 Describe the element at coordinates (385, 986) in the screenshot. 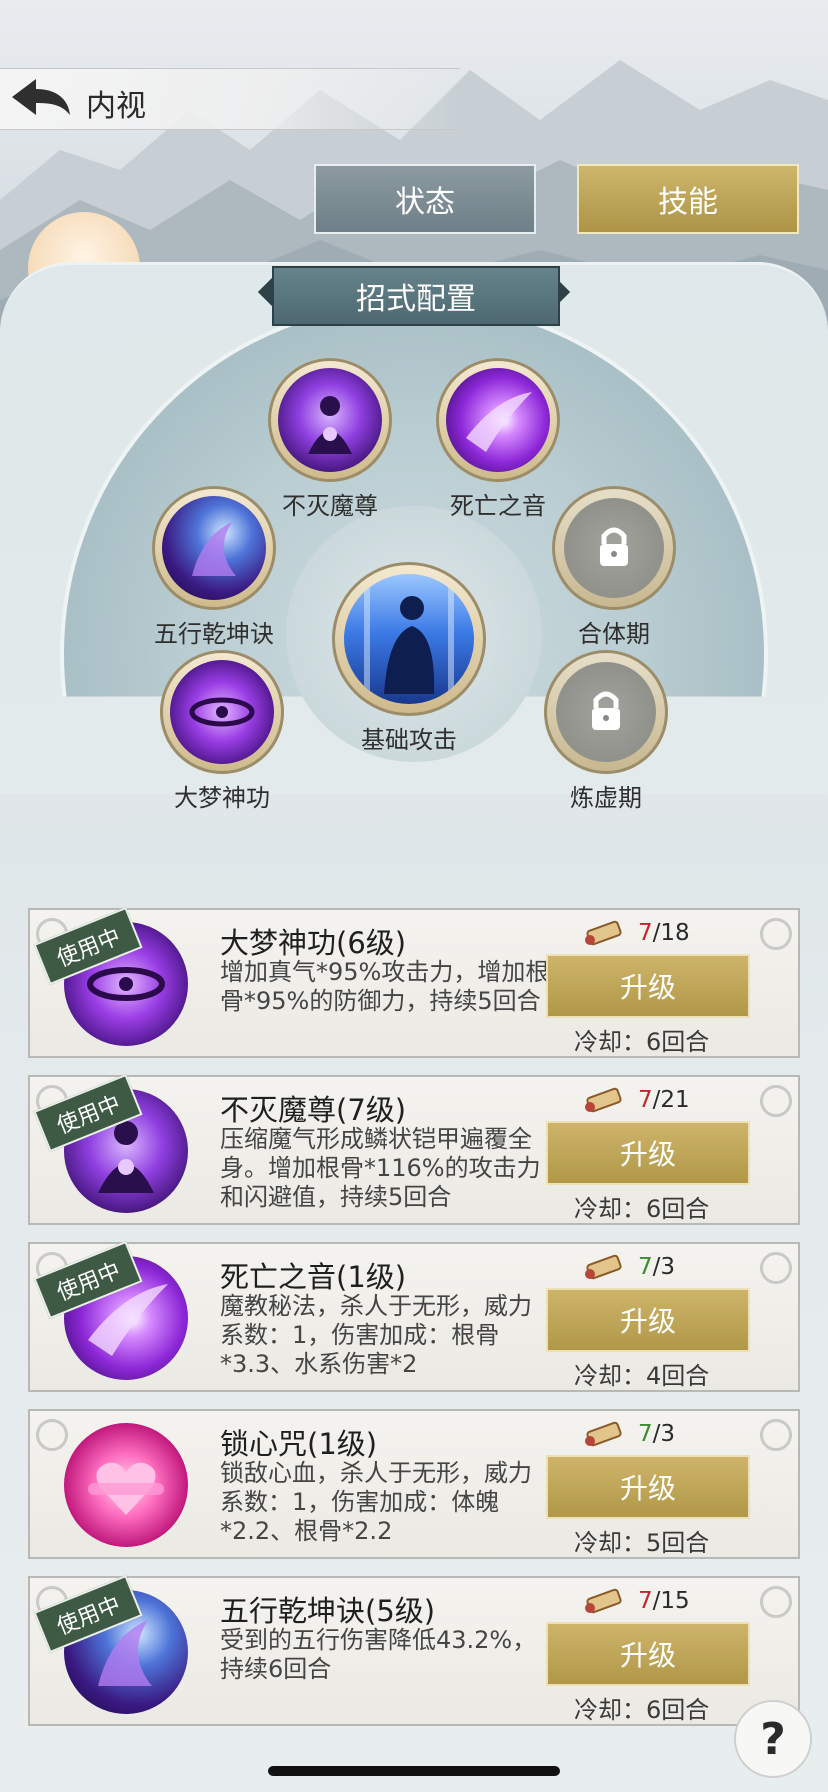

I see `skill-desc: 增加真气*95%攻击力，增加根骨*95%的防御力，持续5回合` at that location.